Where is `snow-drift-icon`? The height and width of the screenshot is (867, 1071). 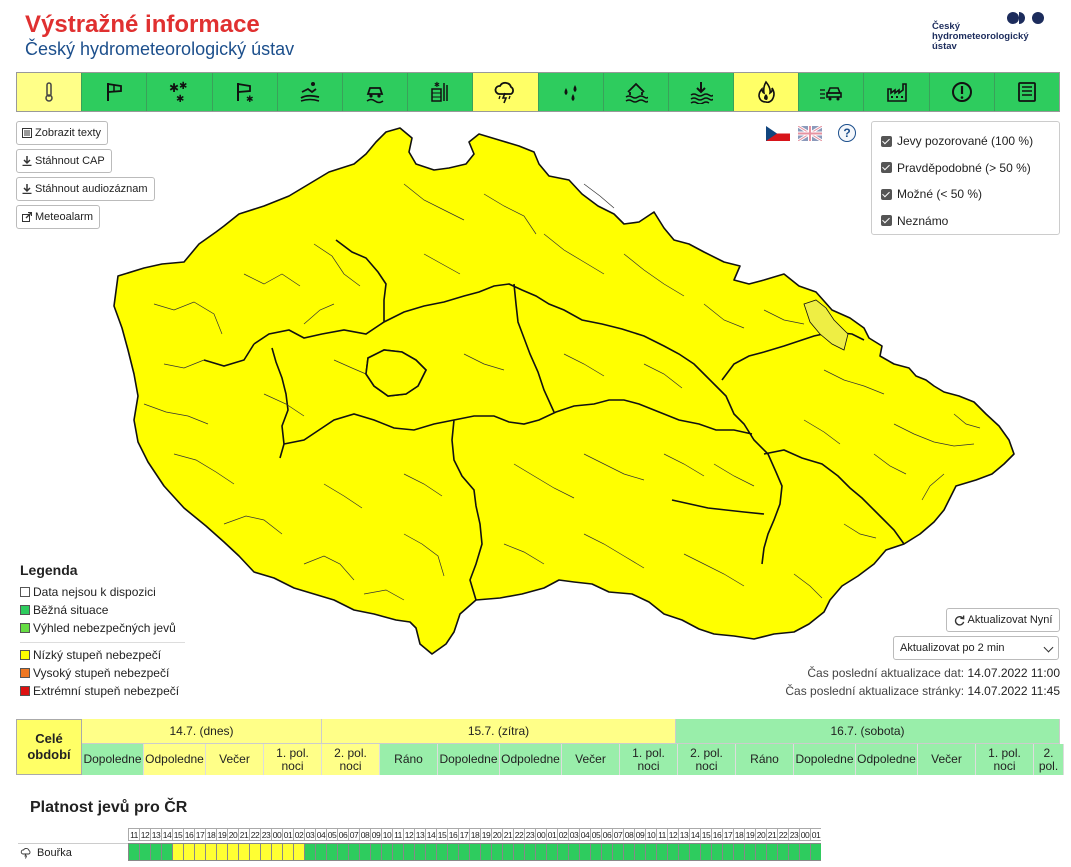
snow-drift-icon is located at coordinates (310, 92).